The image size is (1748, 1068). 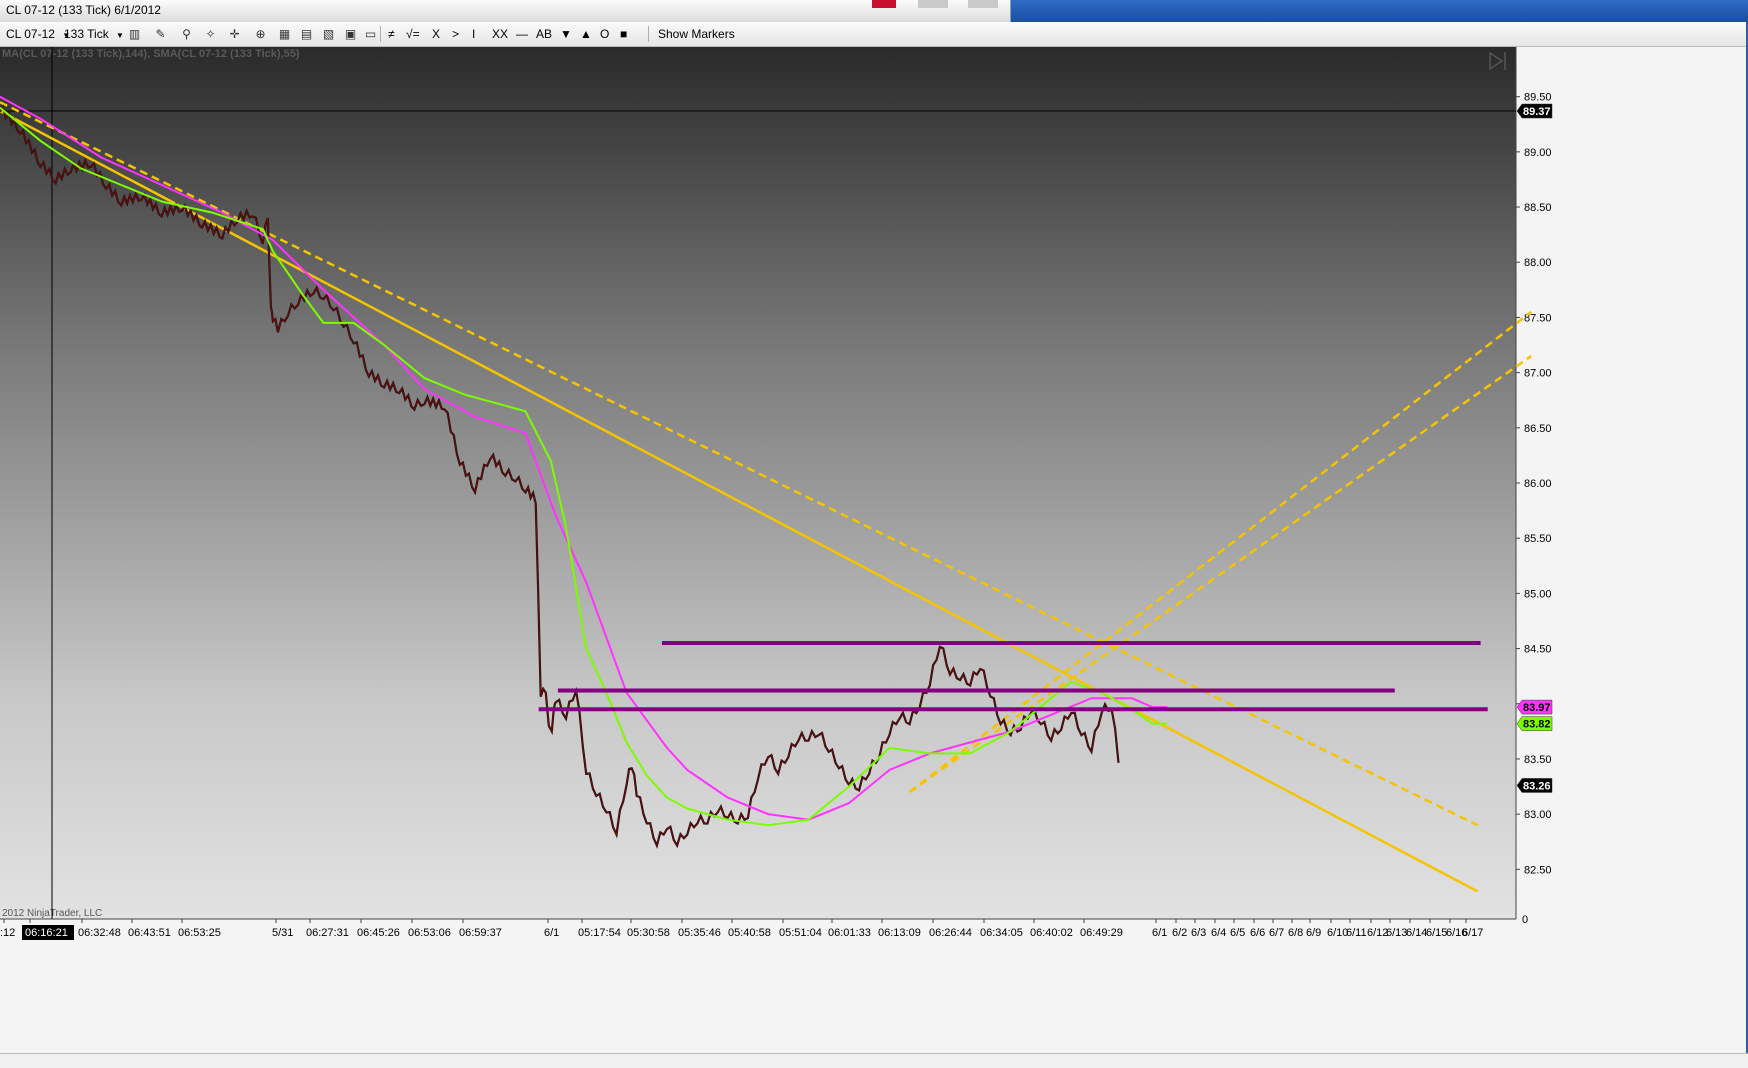 What do you see at coordinates (566, 34) in the screenshot?
I see `draw-tool-button: ▼` at bounding box center [566, 34].